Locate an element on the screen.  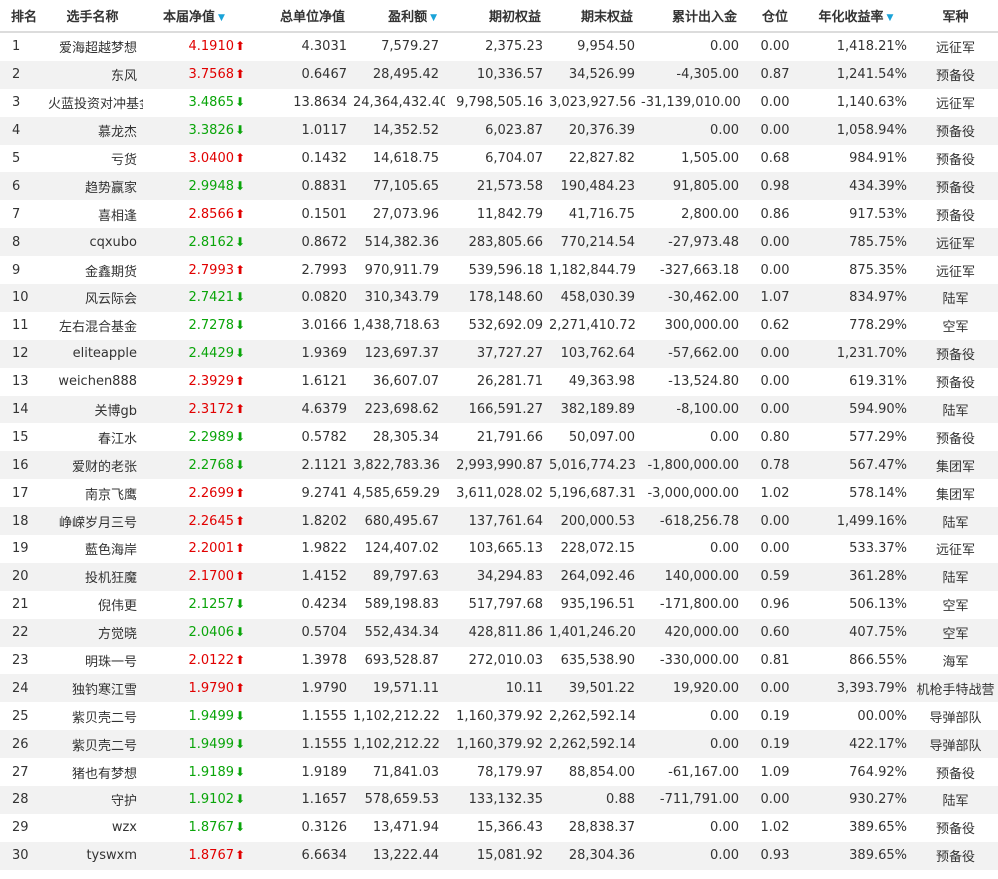
cell-annual: 1,418.21% is located at coordinates (871, 47).